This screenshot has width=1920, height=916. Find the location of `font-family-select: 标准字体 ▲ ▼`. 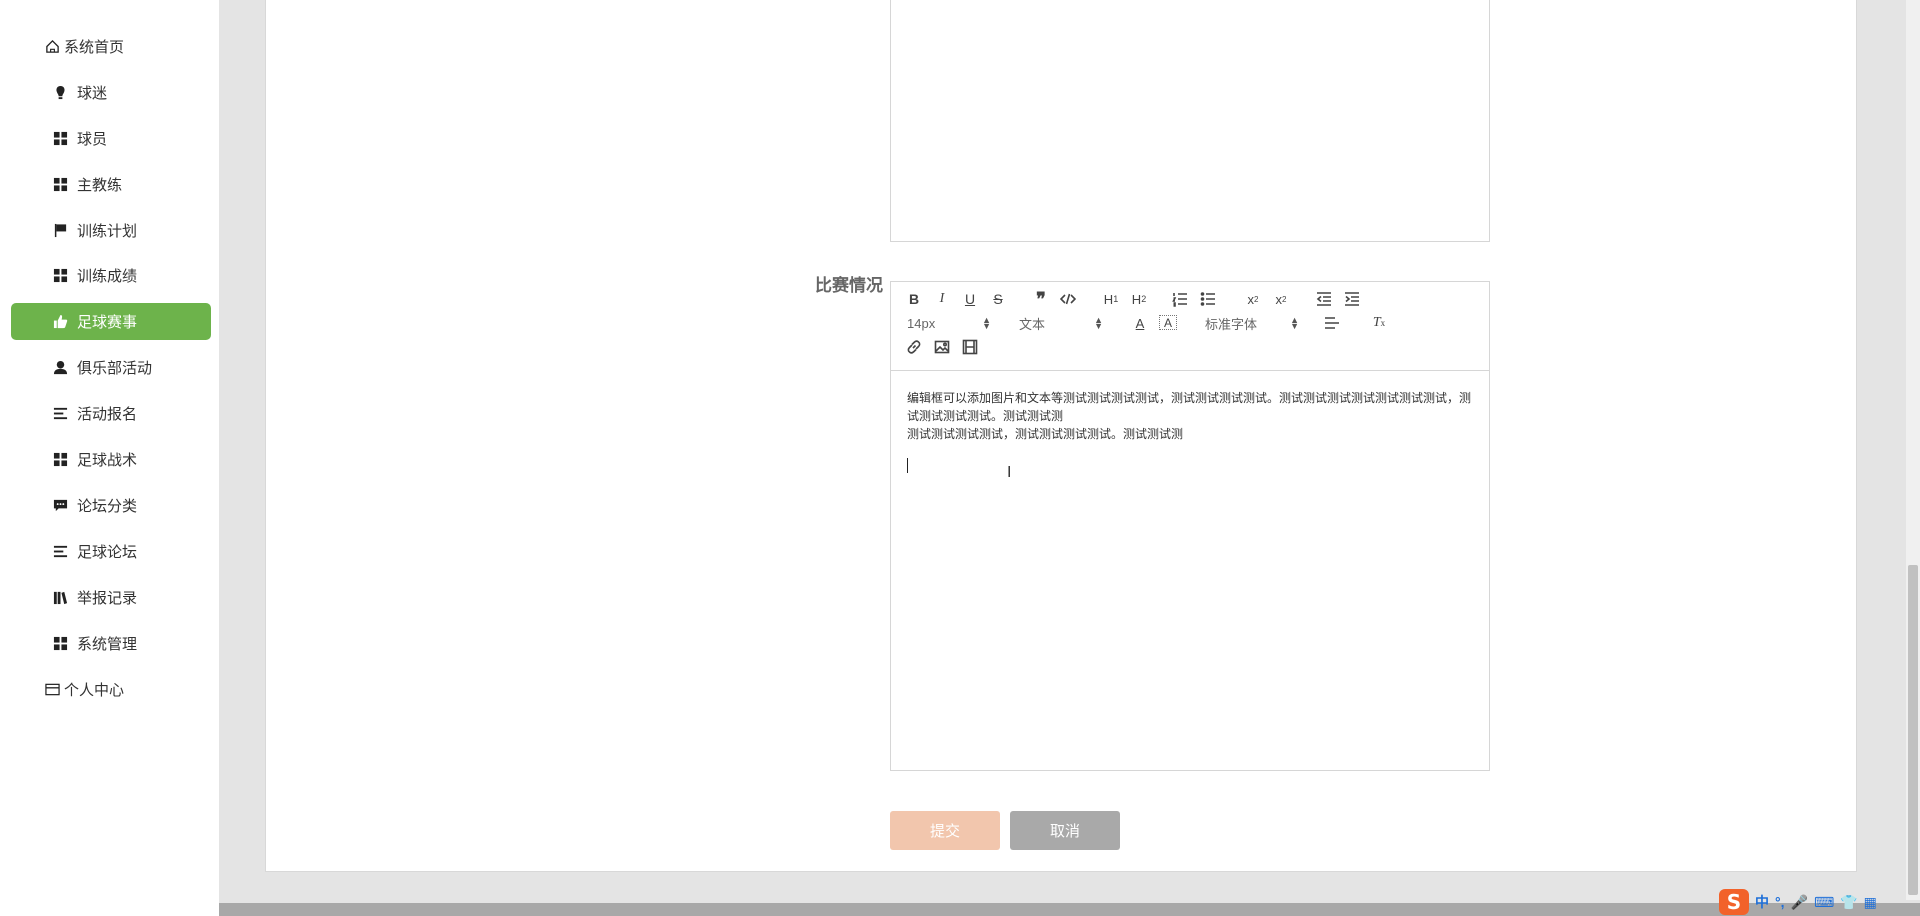

font-family-select: 标准字体 ▲ ▼ is located at coordinates (1252, 323).